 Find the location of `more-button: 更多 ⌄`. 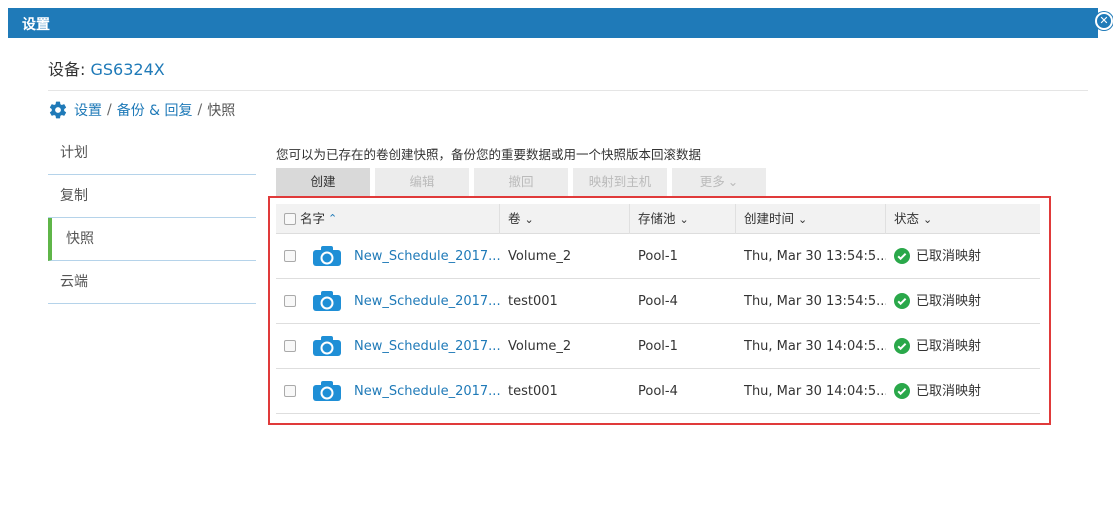

more-button: 更多 ⌄ is located at coordinates (719, 182).